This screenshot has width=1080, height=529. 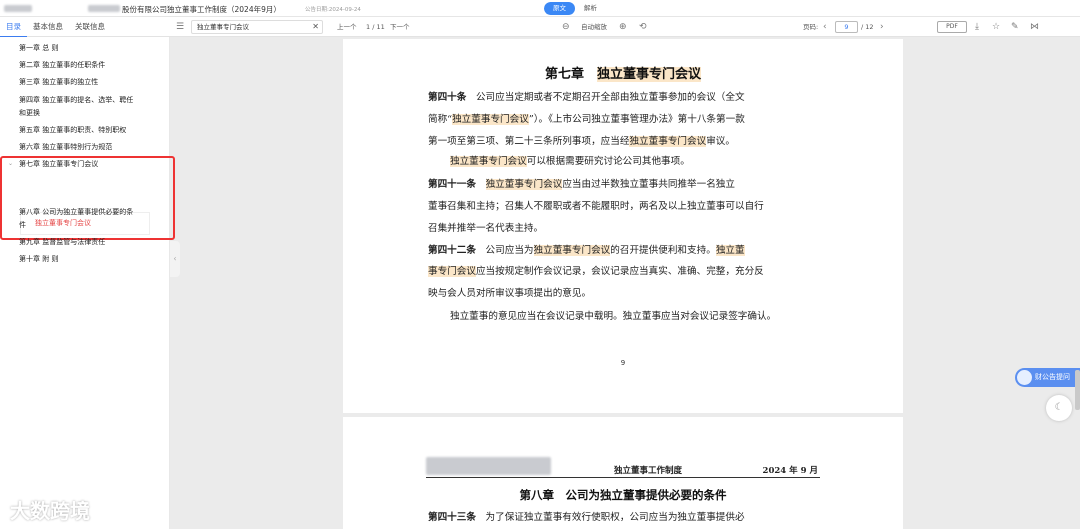 I want to click on line-text: 第一项至第三项、第二十三条所列事项，应当经, so click(x=529, y=141).